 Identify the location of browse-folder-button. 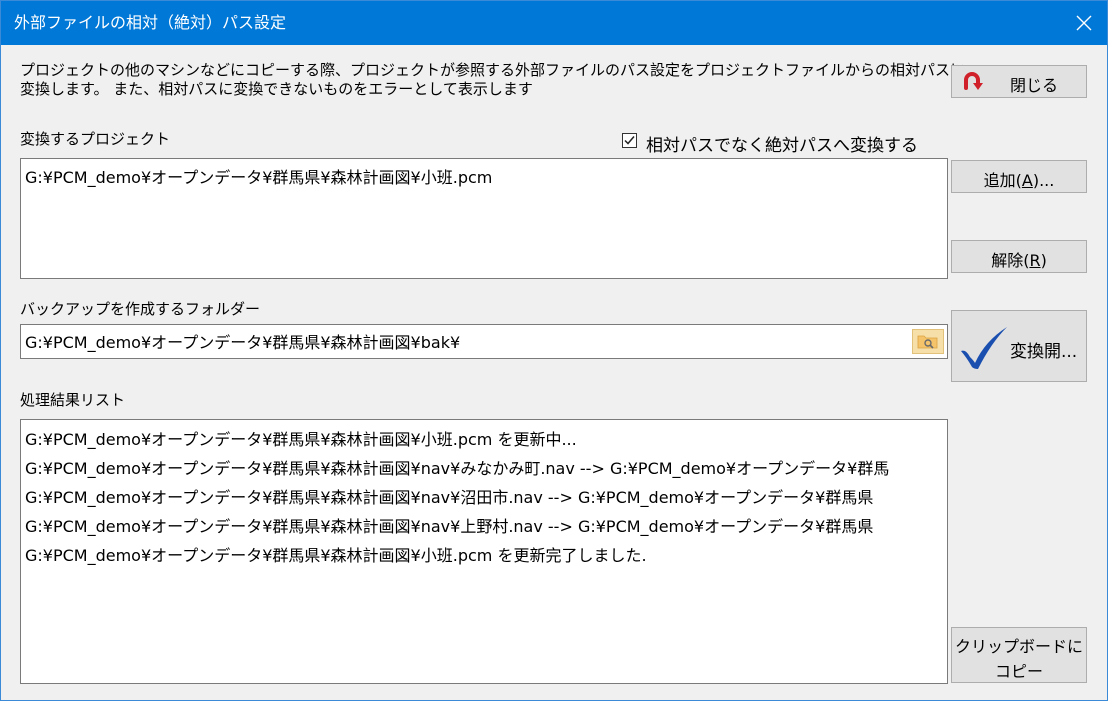
(928, 341).